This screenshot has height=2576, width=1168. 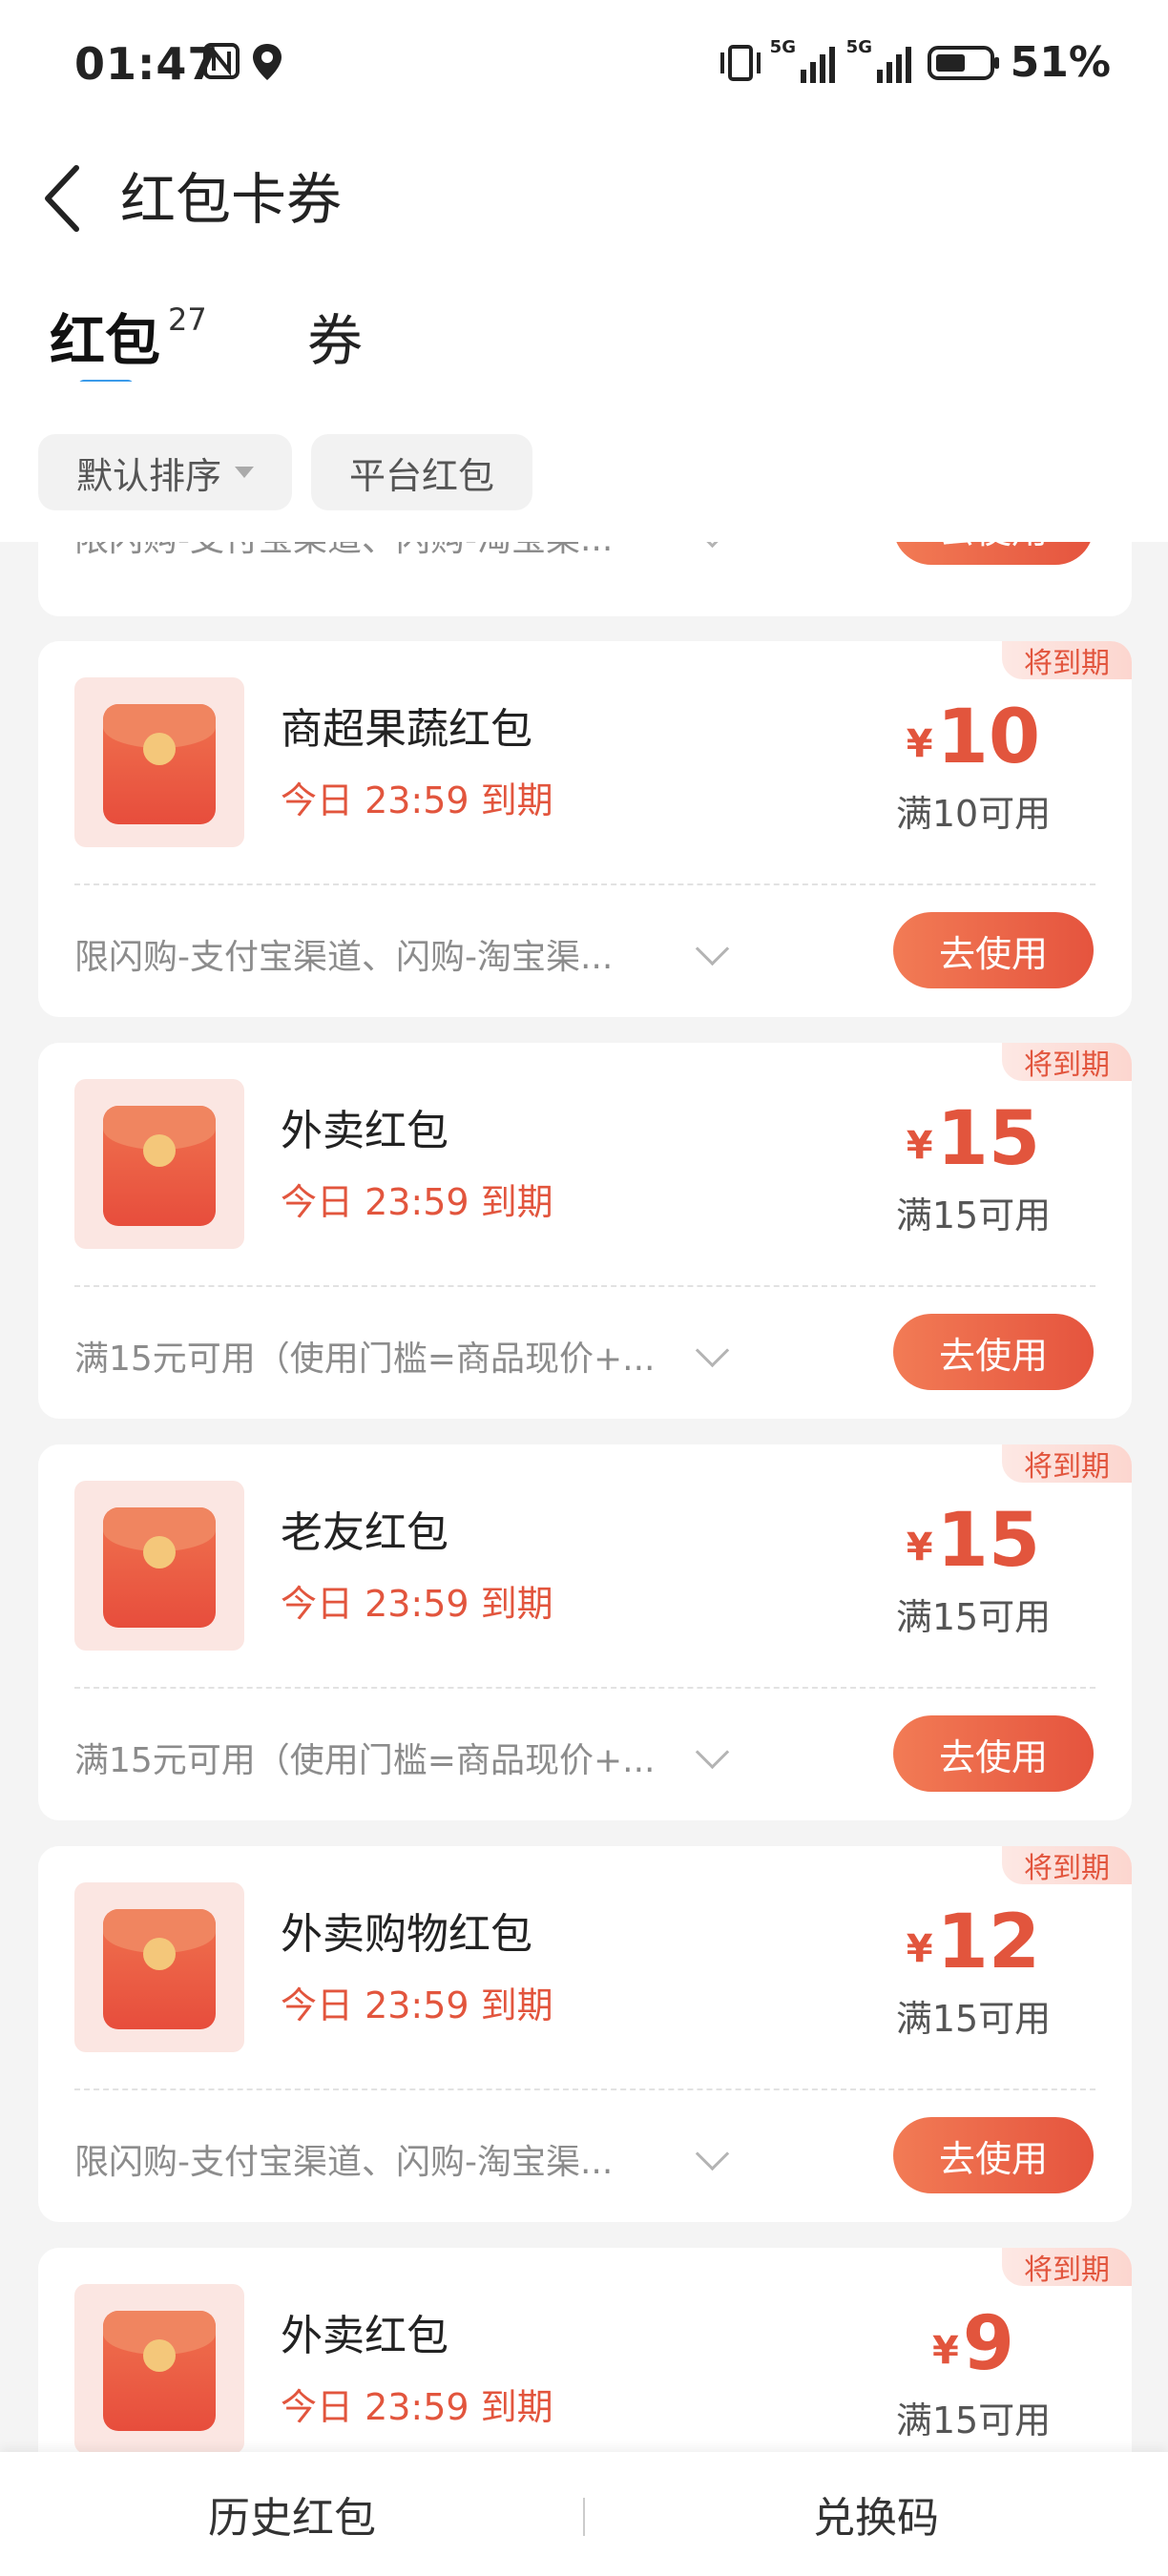 What do you see at coordinates (963, 62) in the screenshot?
I see `battery-icon` at bounding box center [963, 62].